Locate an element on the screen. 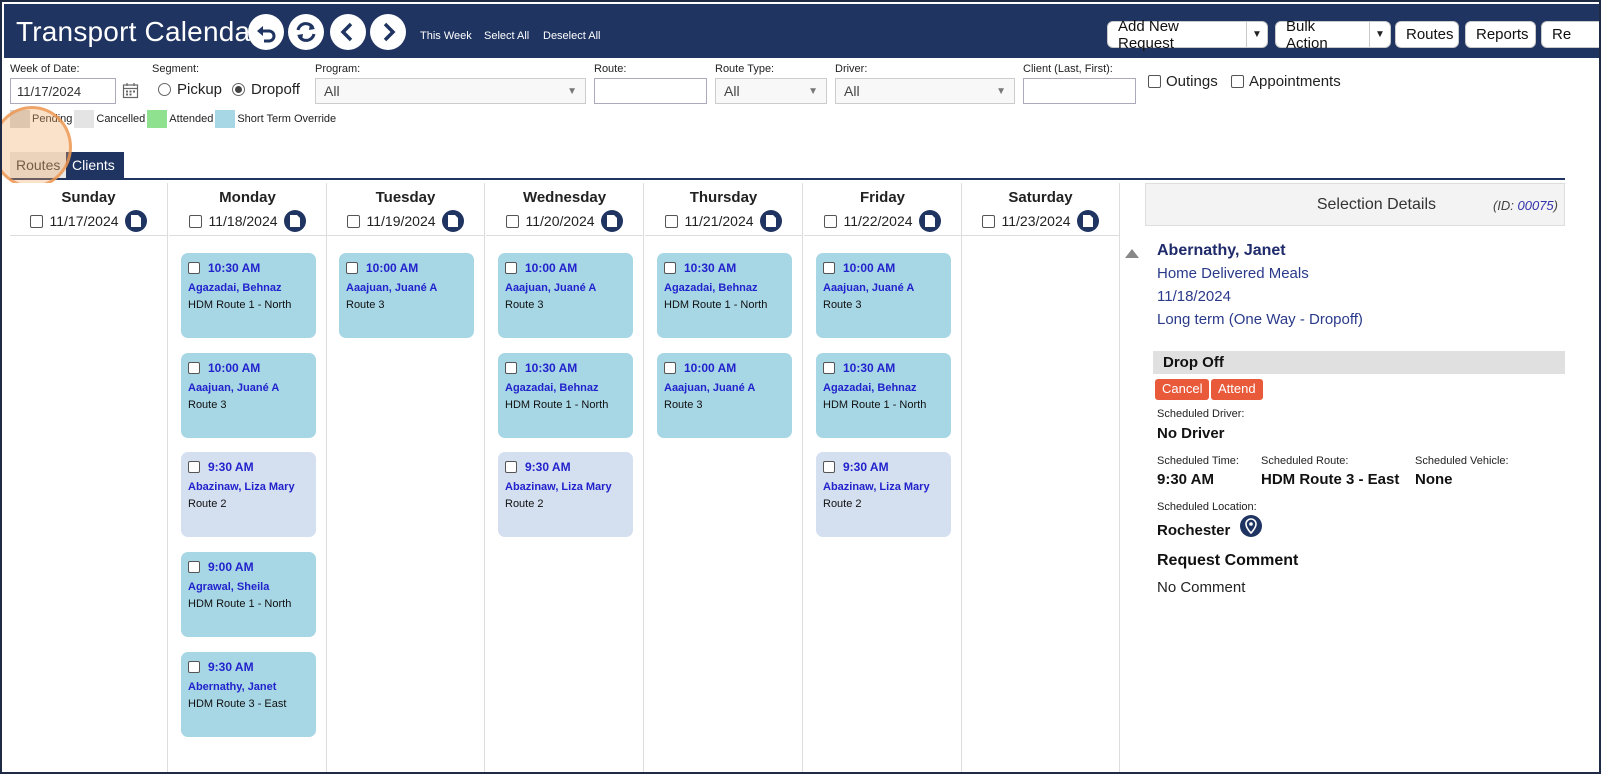  details-id-value: 00075 is located at coordinates (1536, 205).